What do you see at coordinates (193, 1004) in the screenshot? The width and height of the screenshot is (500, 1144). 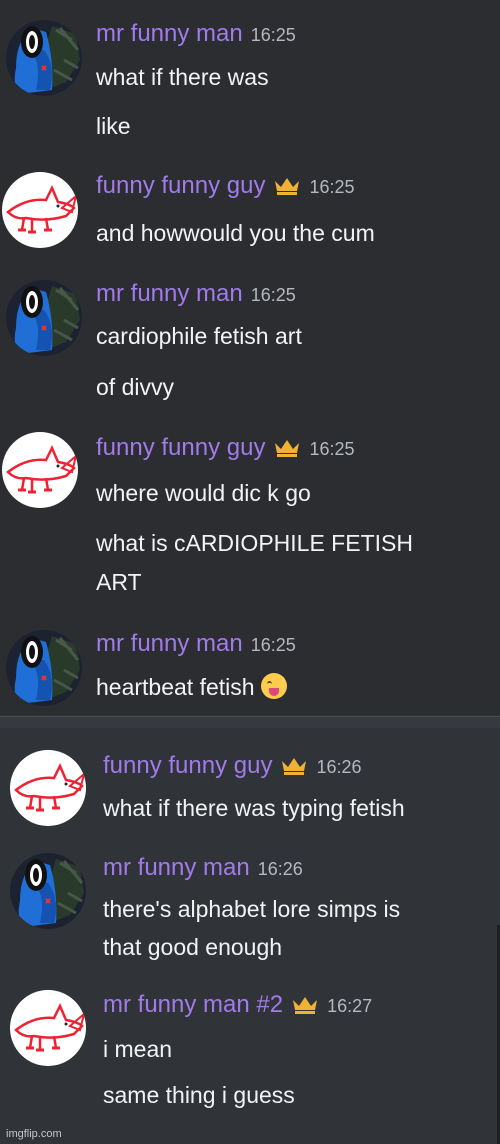 I see `username: mr funny man #2` at bounding box center [193, 1004].